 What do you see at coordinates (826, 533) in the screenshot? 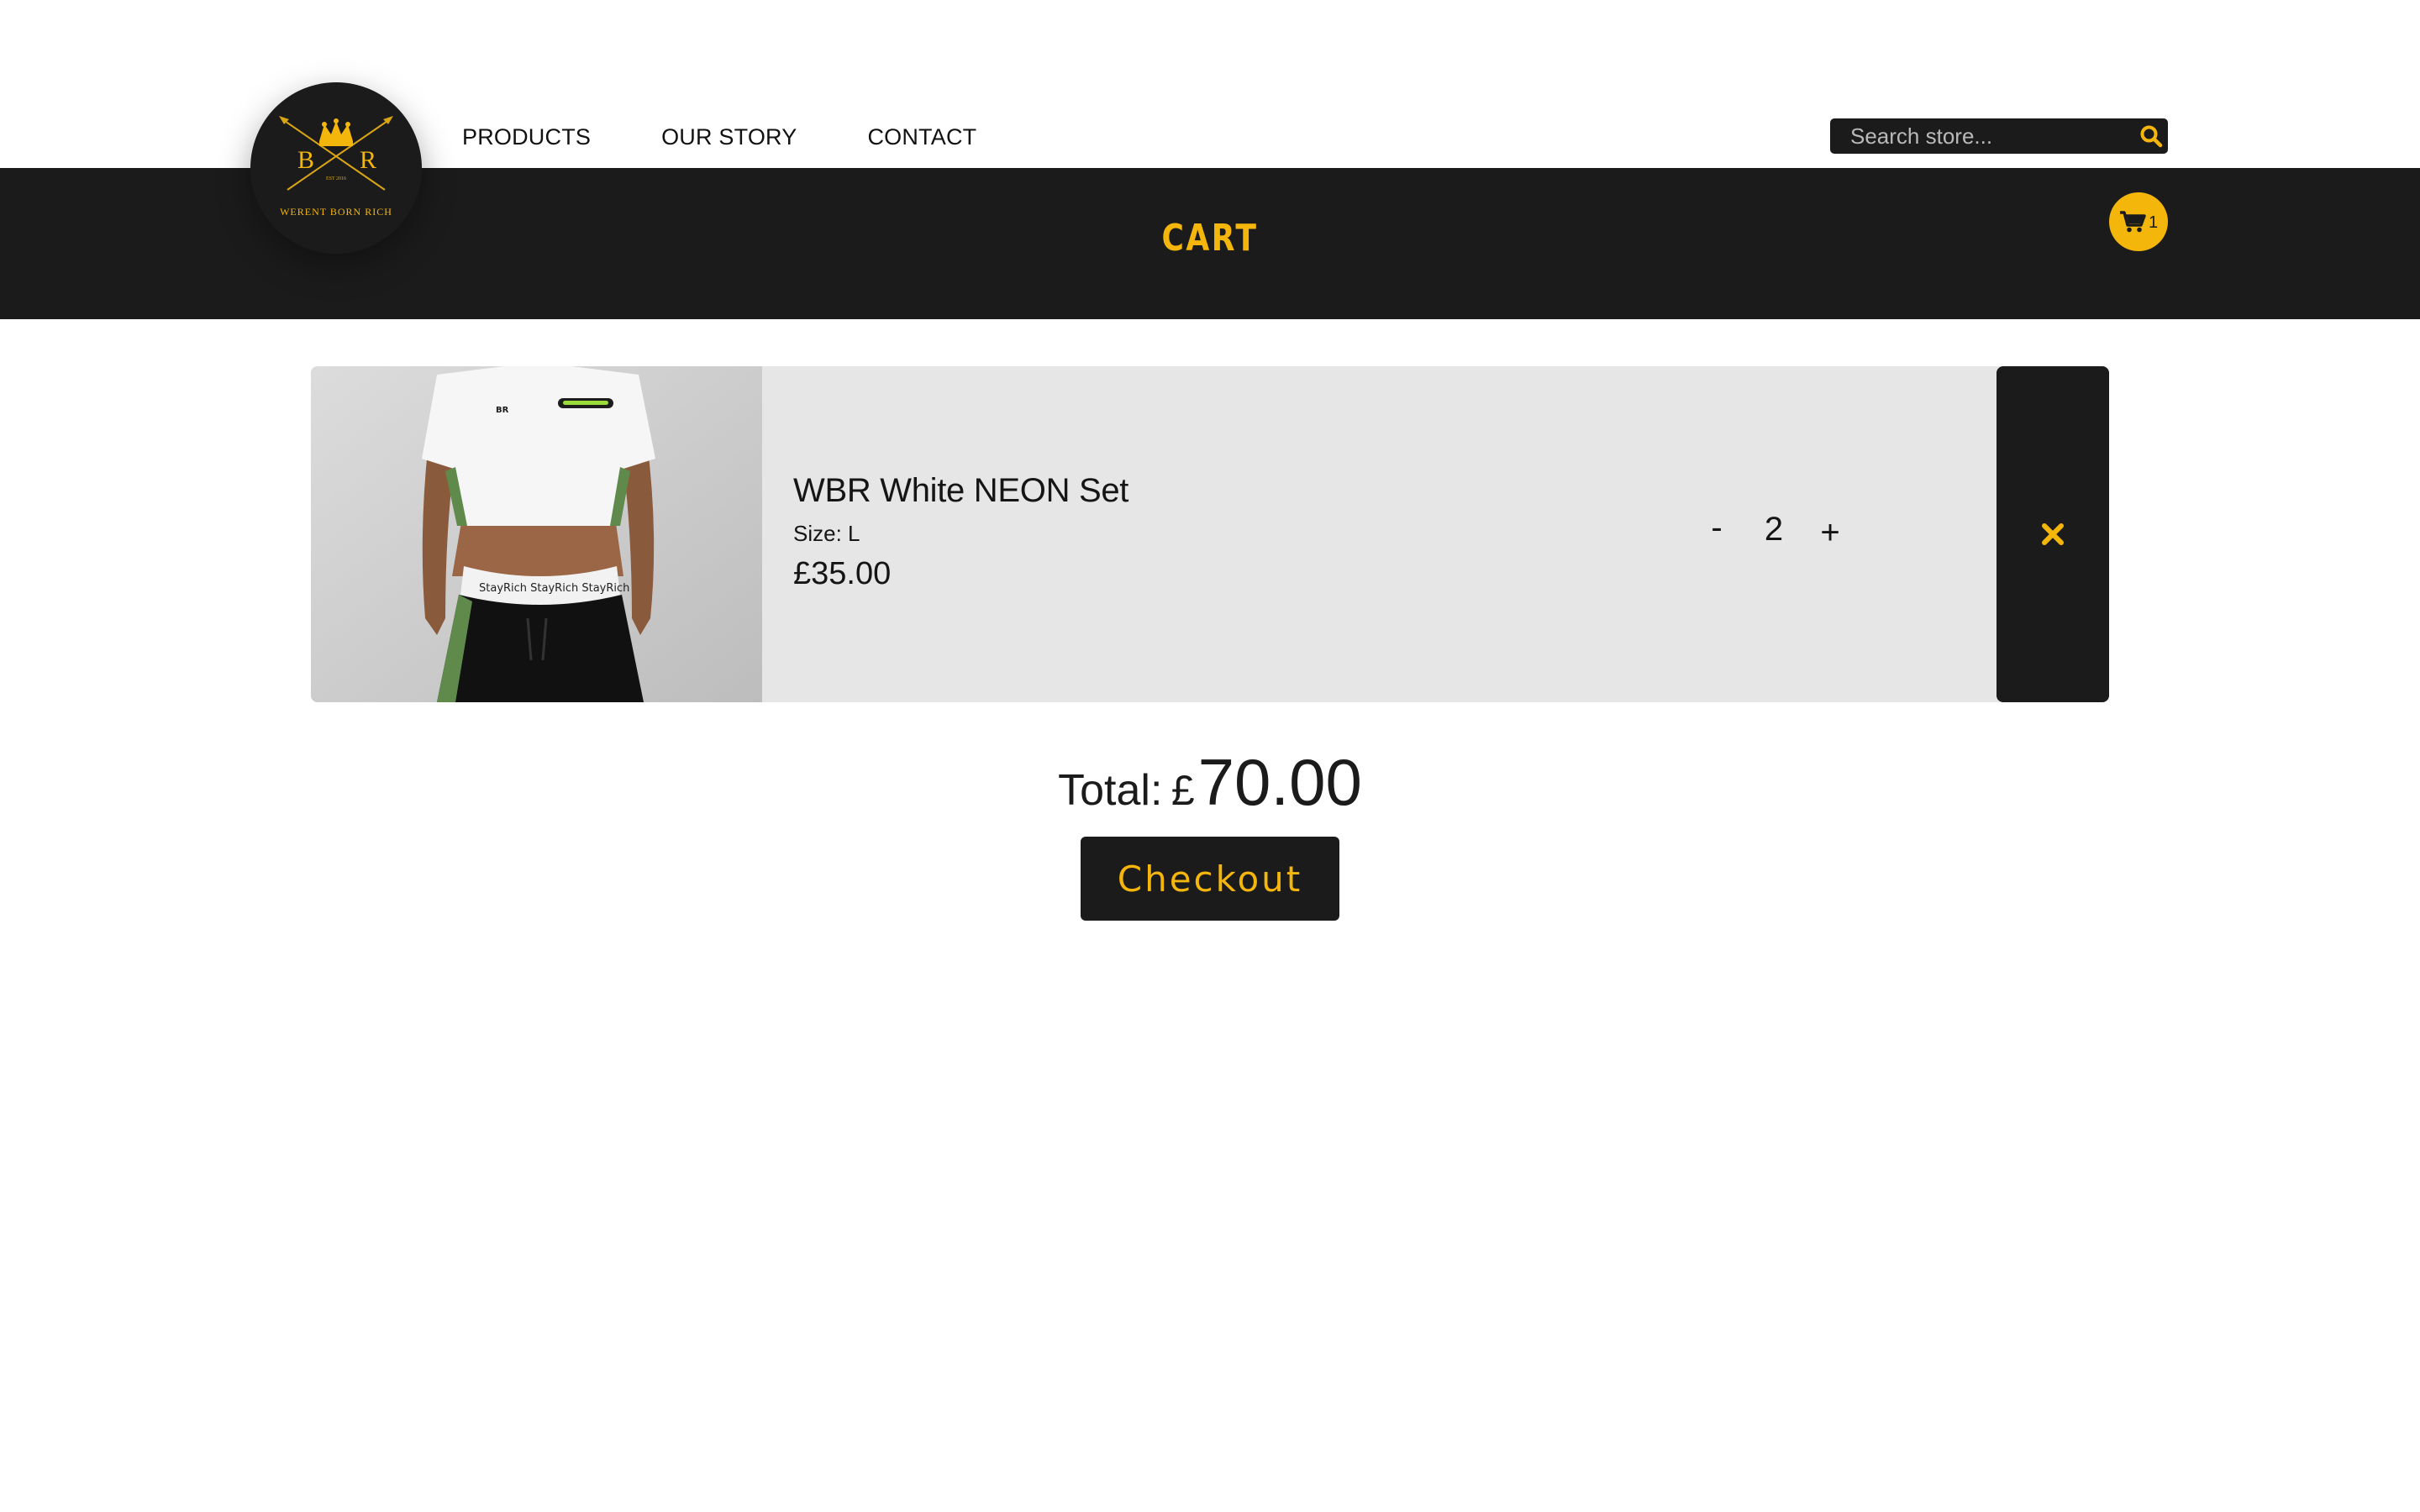
I see `product-size: Size: L` at bounding box center [826, 533].